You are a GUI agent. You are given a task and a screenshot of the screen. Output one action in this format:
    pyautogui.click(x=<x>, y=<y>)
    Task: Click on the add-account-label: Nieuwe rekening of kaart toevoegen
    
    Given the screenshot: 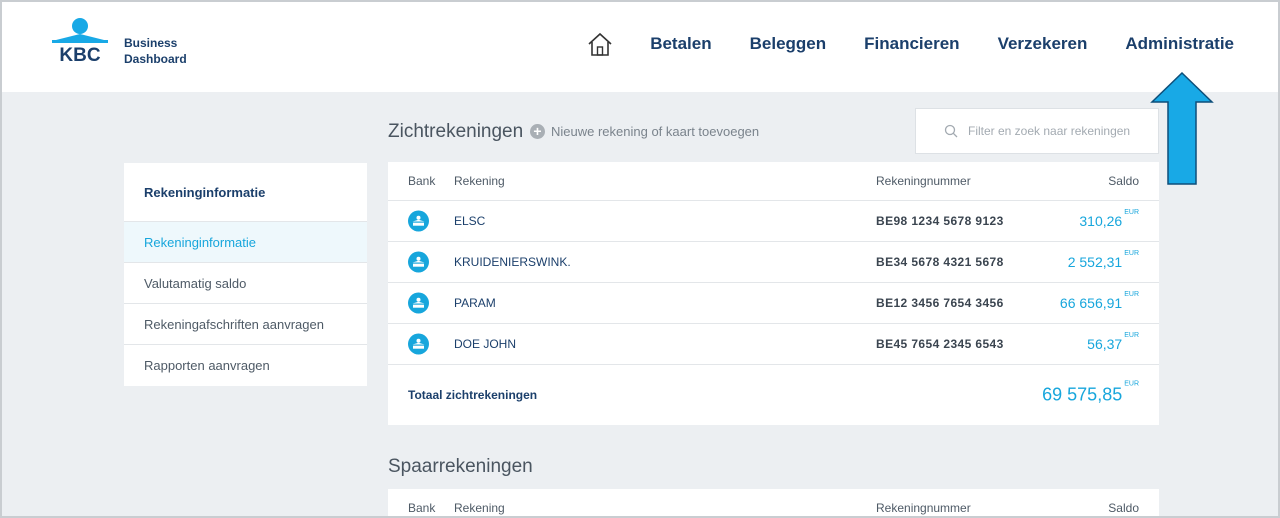 What is the action you would take?
    pyautogui.click(x=655, y=131)
    